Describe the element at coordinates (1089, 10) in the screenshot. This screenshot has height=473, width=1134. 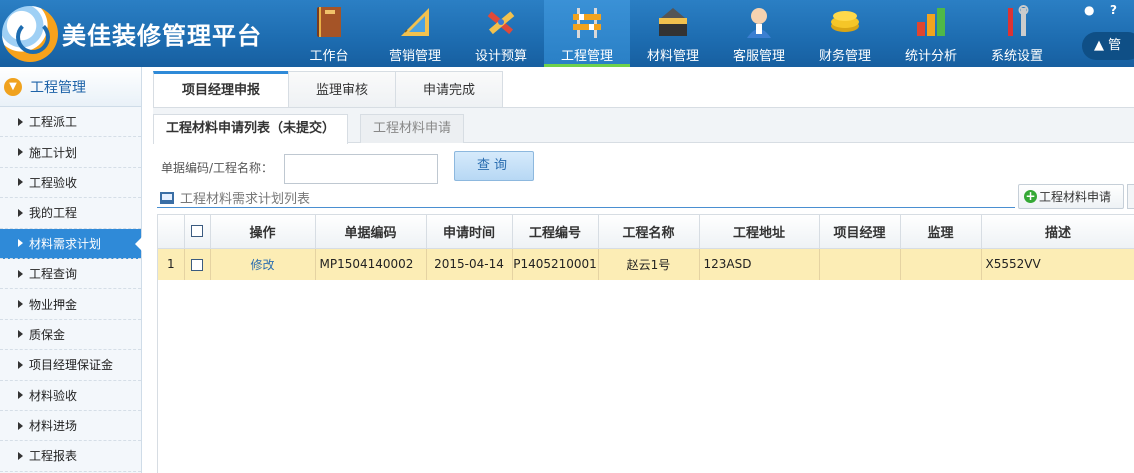
I see `message-icon: ●` at that location.